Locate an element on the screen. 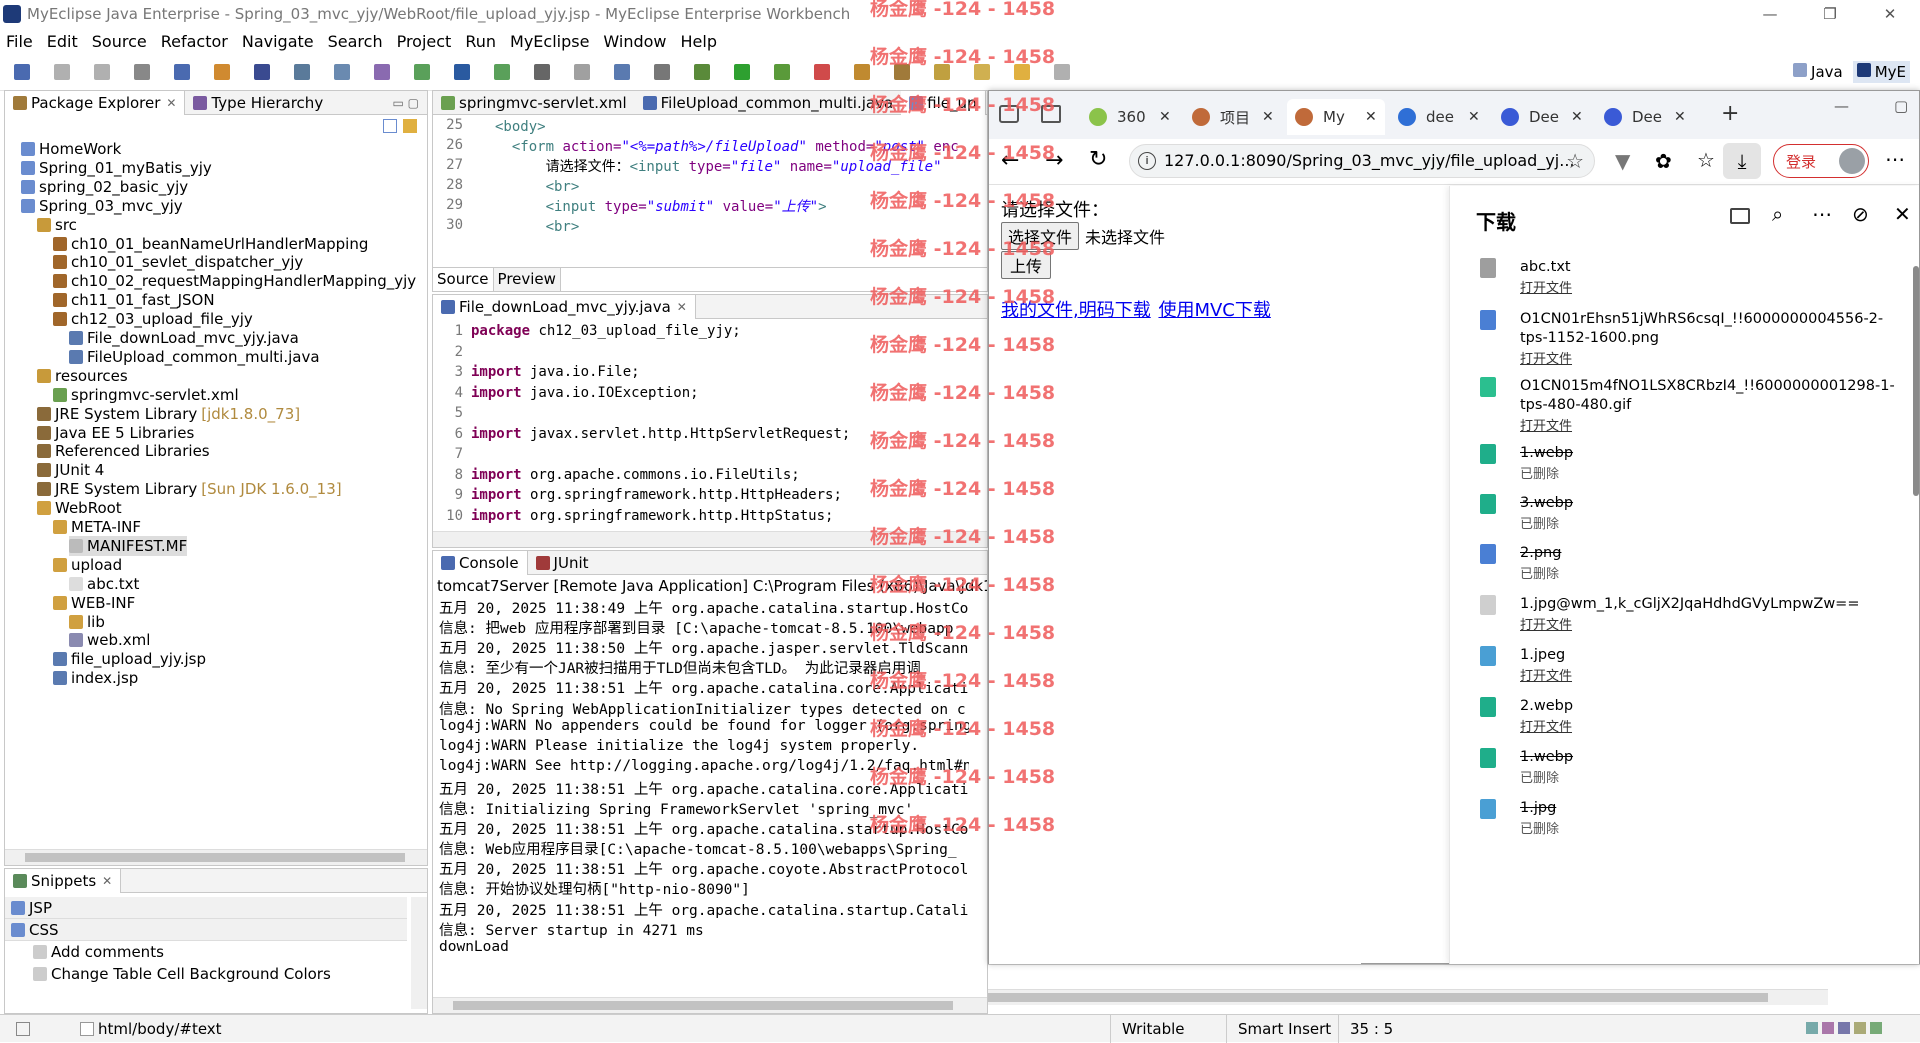 This screenshot has width=1920, height=1043. tab-package-explorer: Package Explorer ✕ is located at coordinates (95, 102).